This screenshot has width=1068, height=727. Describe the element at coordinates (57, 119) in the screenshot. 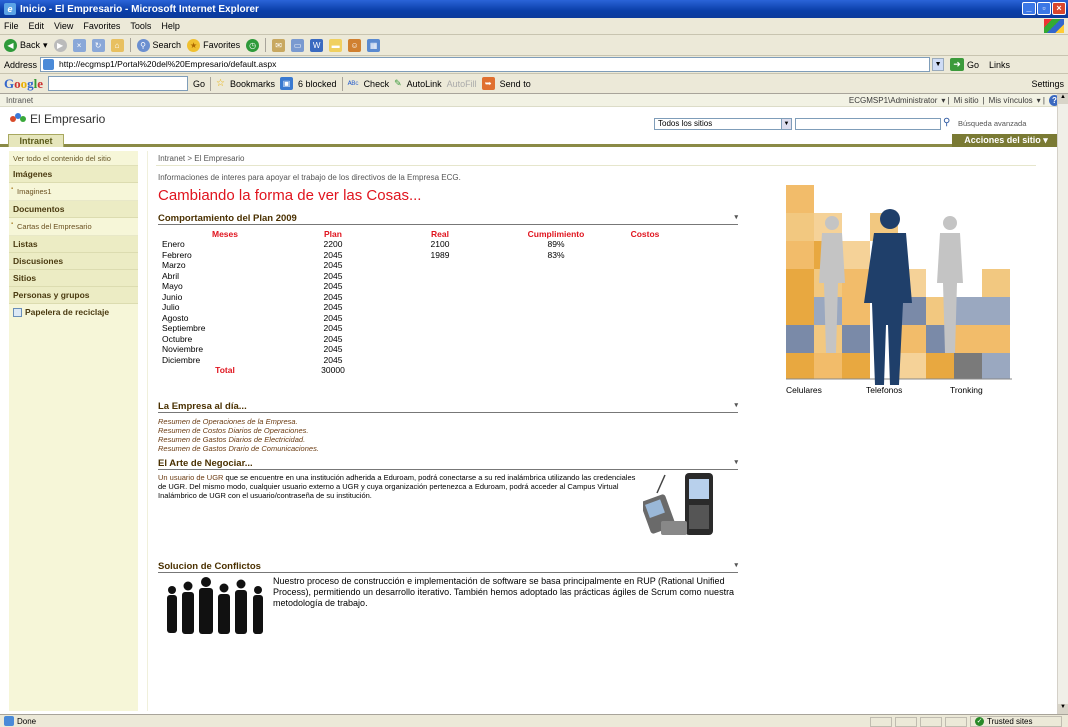

I see `site-logo: El Empresario` at that location.